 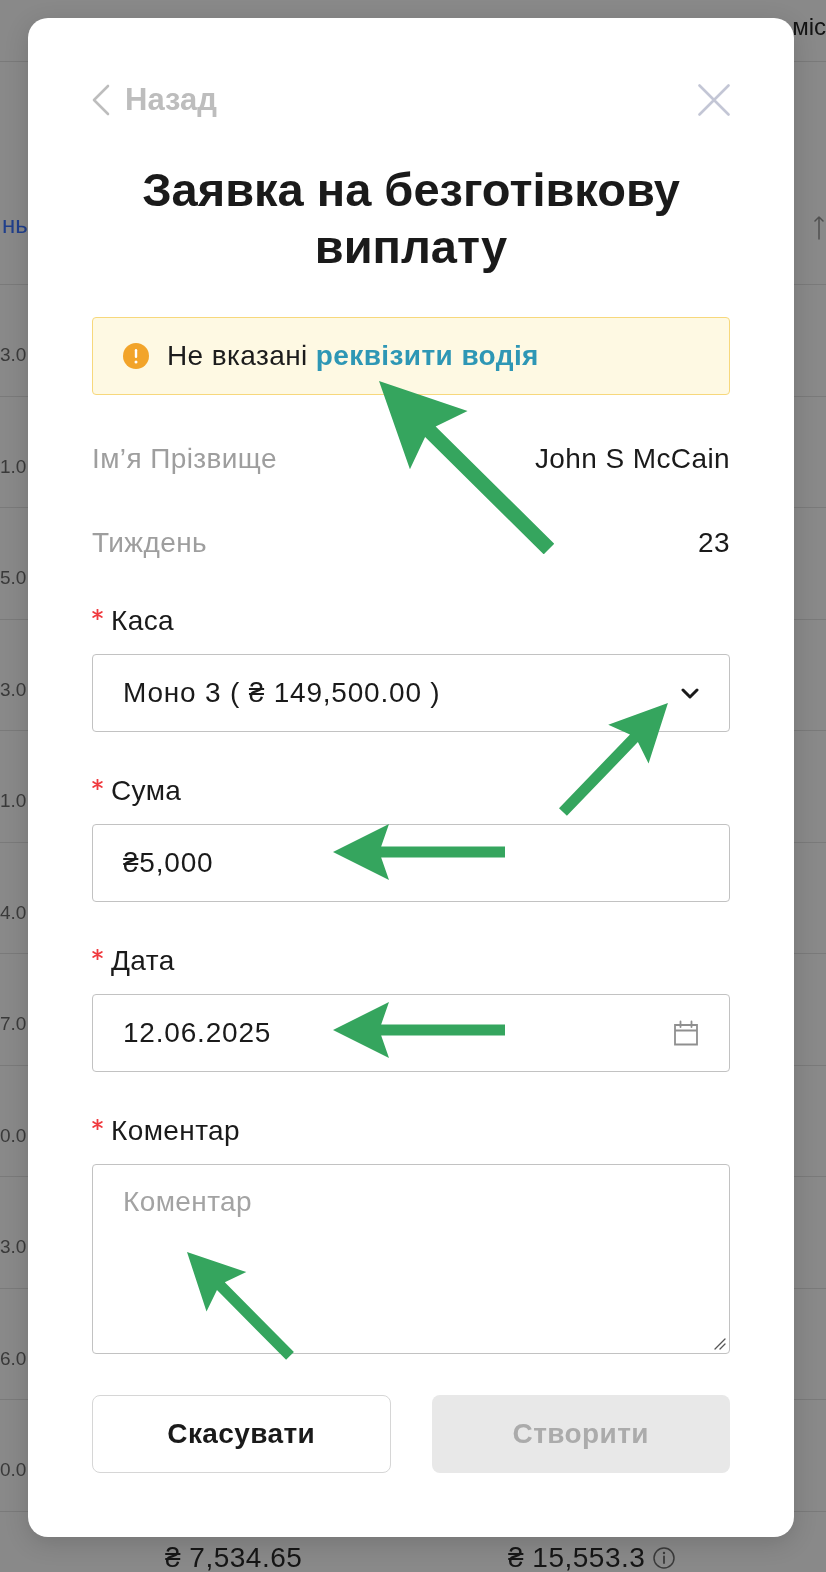 I want to click on table-cell: 5.0, so click(x=13, y=578).